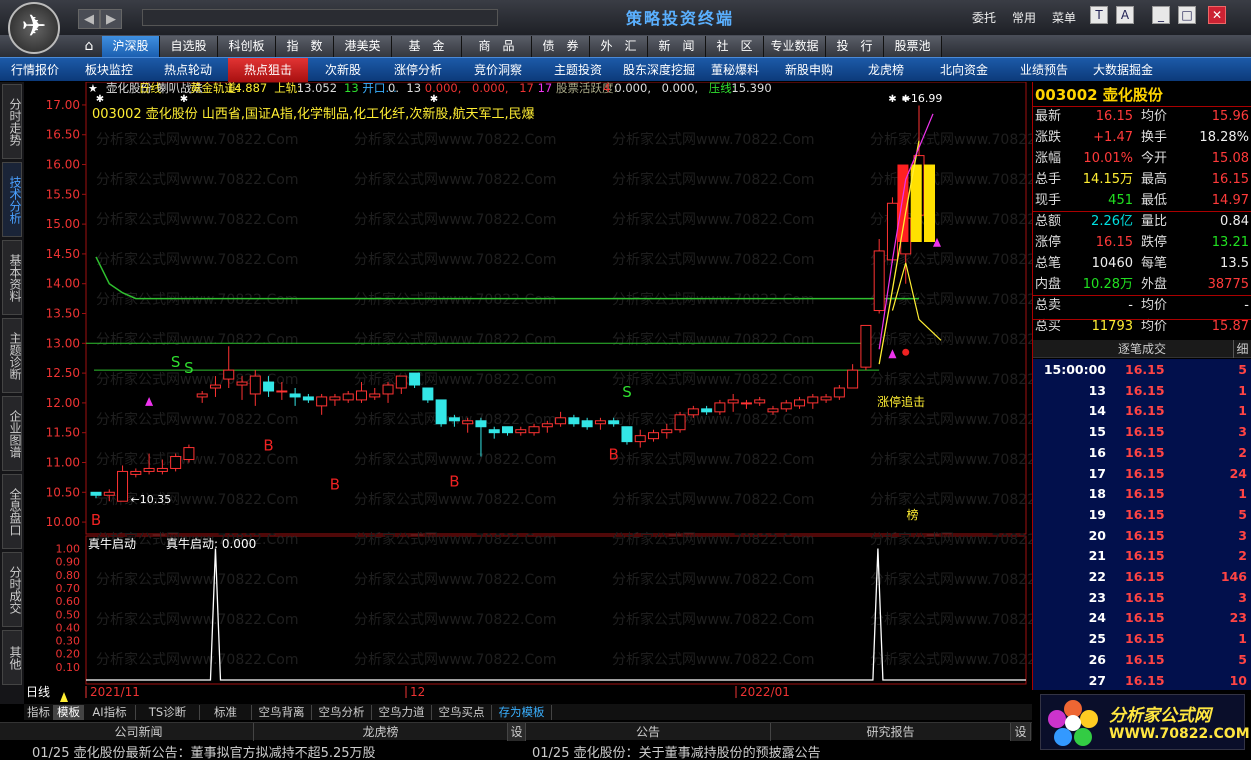  What do you see at coordinates (1123, 70) in the screenshot?
I see `sub-tab-14: 大数据掘金` at bounding box center [1123, 70].